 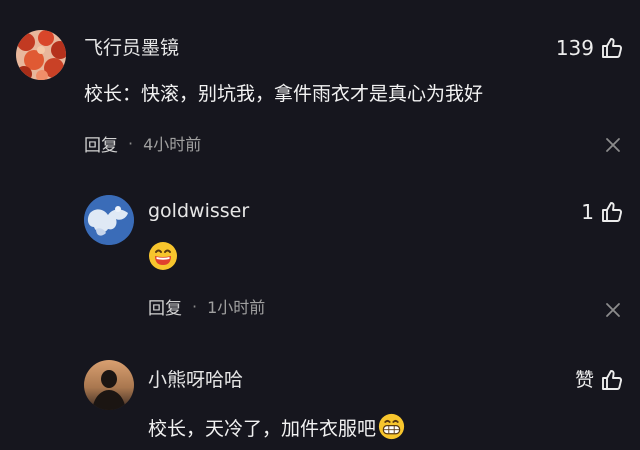 What do you see at coordinates (599, 380) in the screenshot?
I see `like-button: 赞` at bounding box center [599, 380].